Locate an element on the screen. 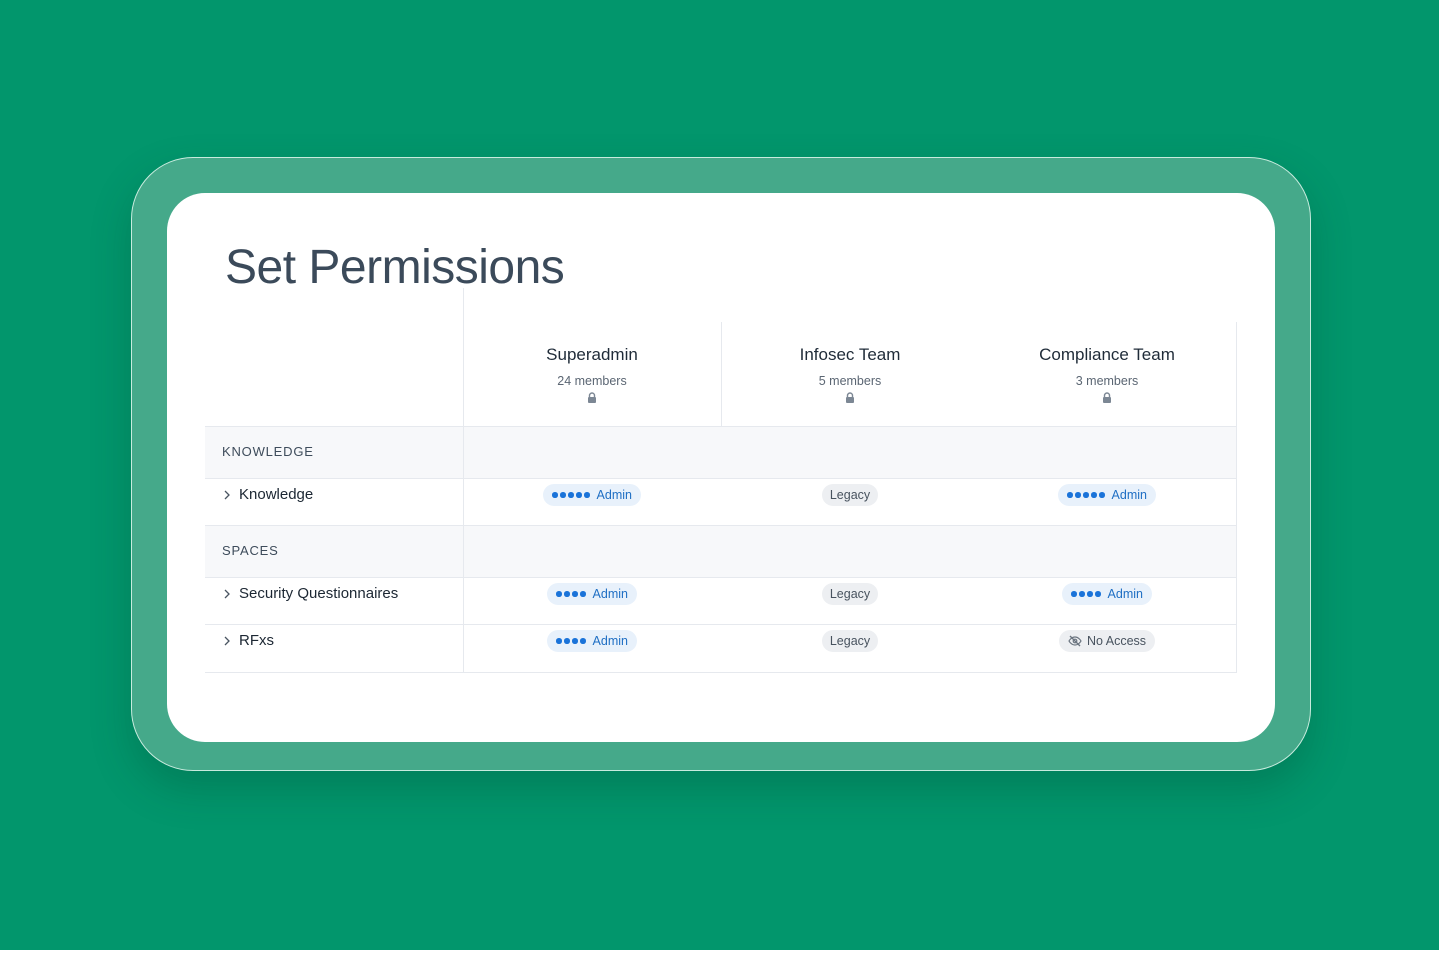 Image resolution: width=1439 pixels, height=954 pixels. section-band-knowledge is located at coordinates (721, 452).